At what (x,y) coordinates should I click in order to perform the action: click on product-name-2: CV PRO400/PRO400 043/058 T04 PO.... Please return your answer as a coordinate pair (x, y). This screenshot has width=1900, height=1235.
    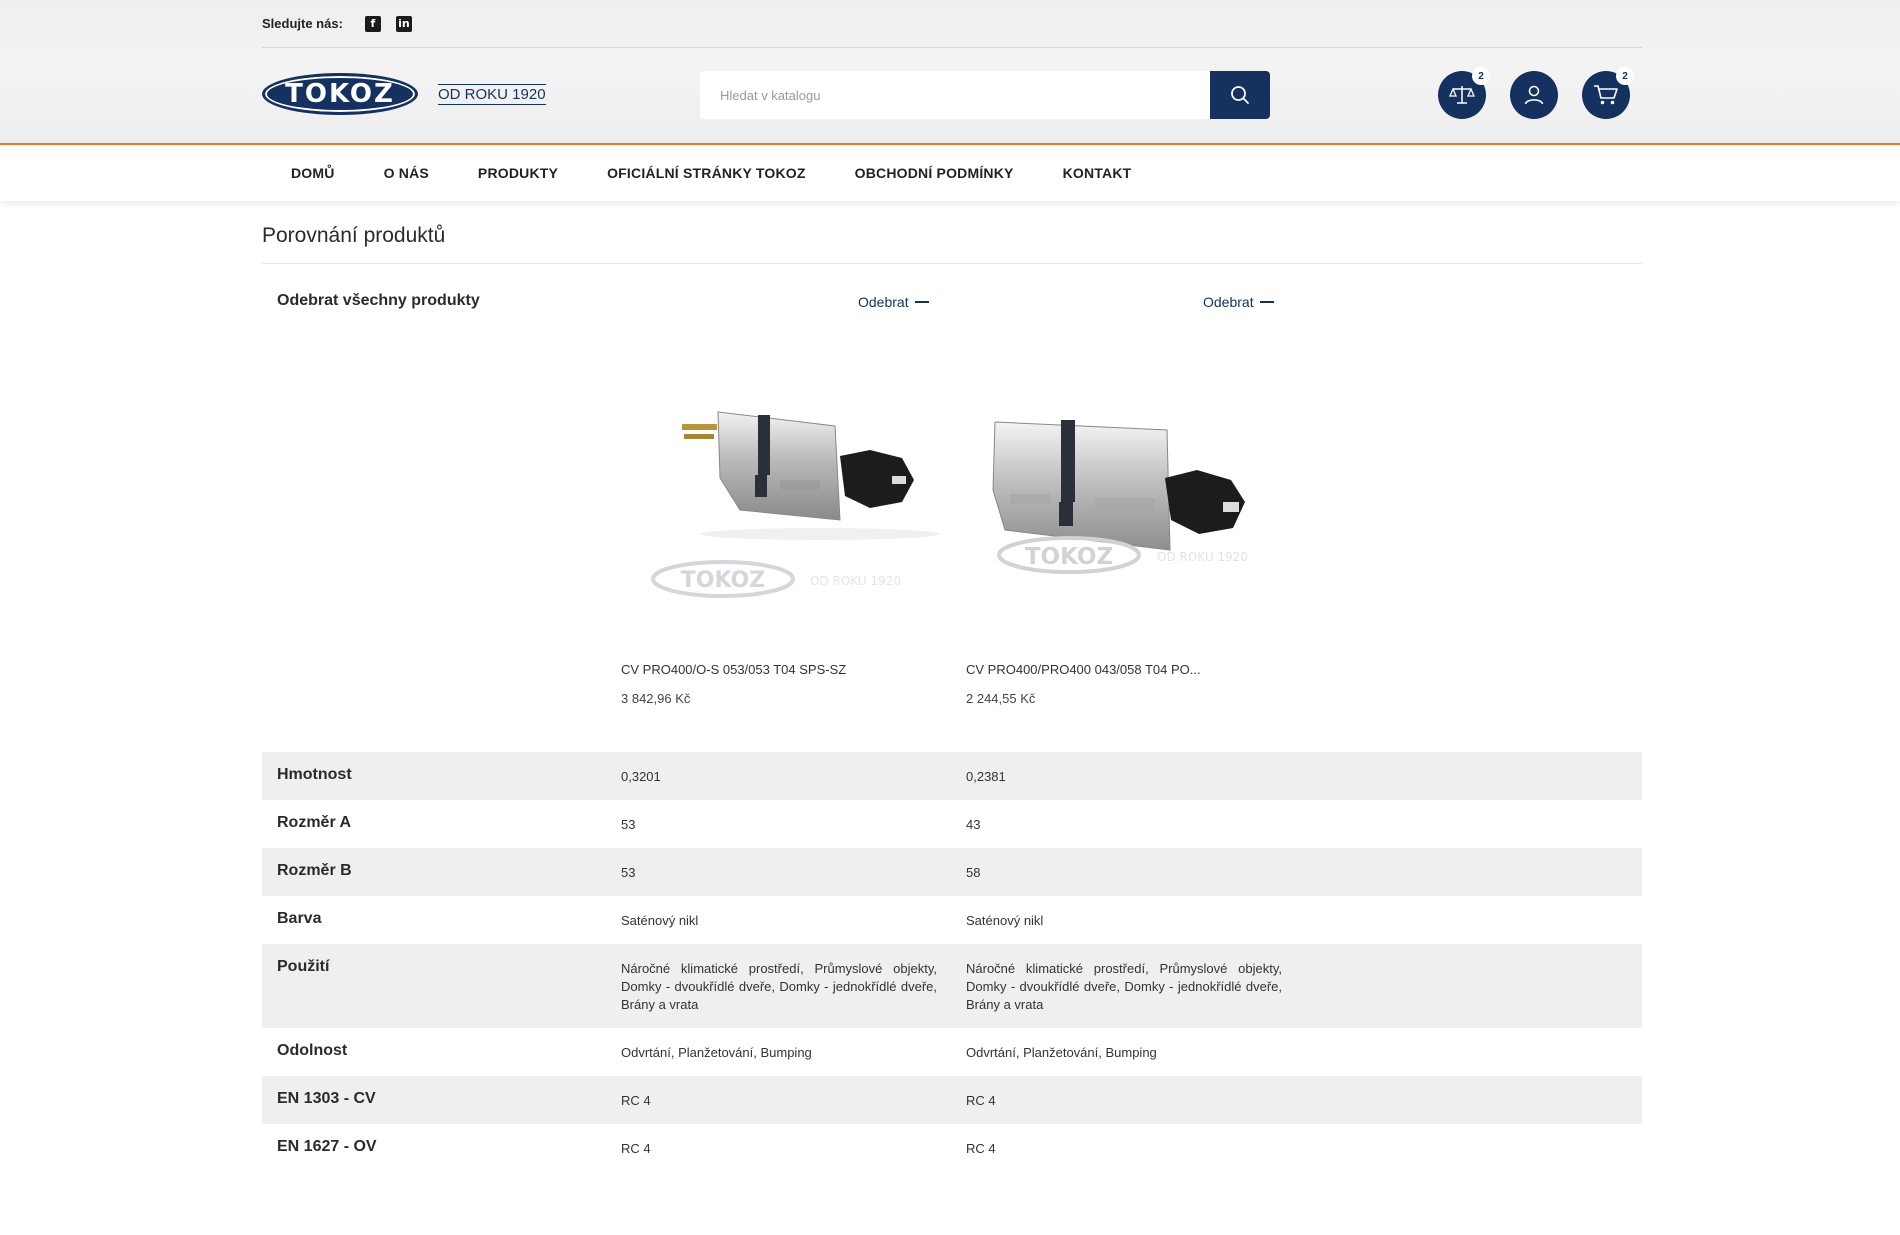
    Looking at the image, I should click on (1083, 669).